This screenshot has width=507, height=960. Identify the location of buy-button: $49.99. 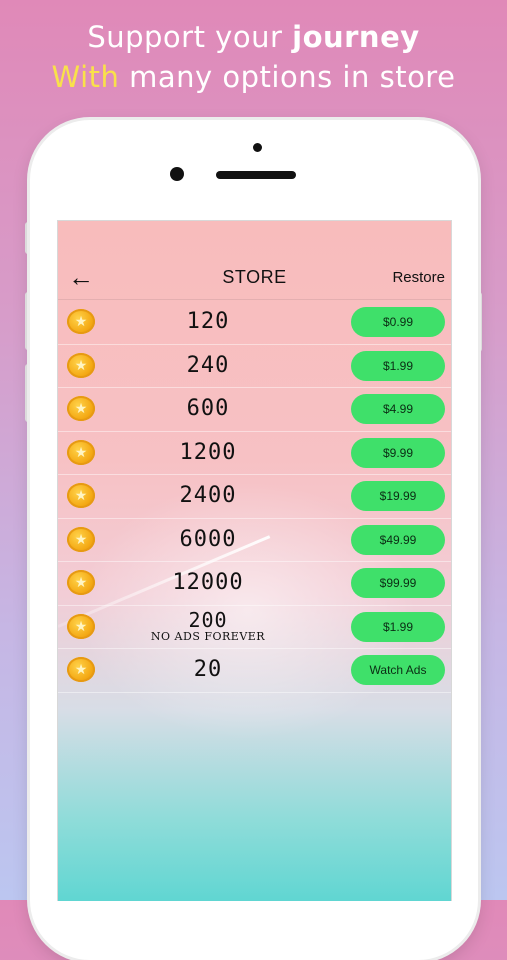
(398, 539).